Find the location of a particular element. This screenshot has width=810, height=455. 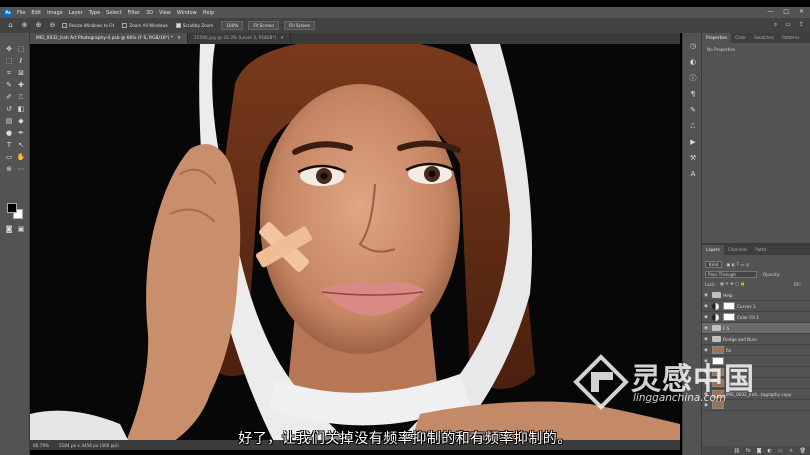

move-tool-icon: ✥ is located at coordinates (9, 49).